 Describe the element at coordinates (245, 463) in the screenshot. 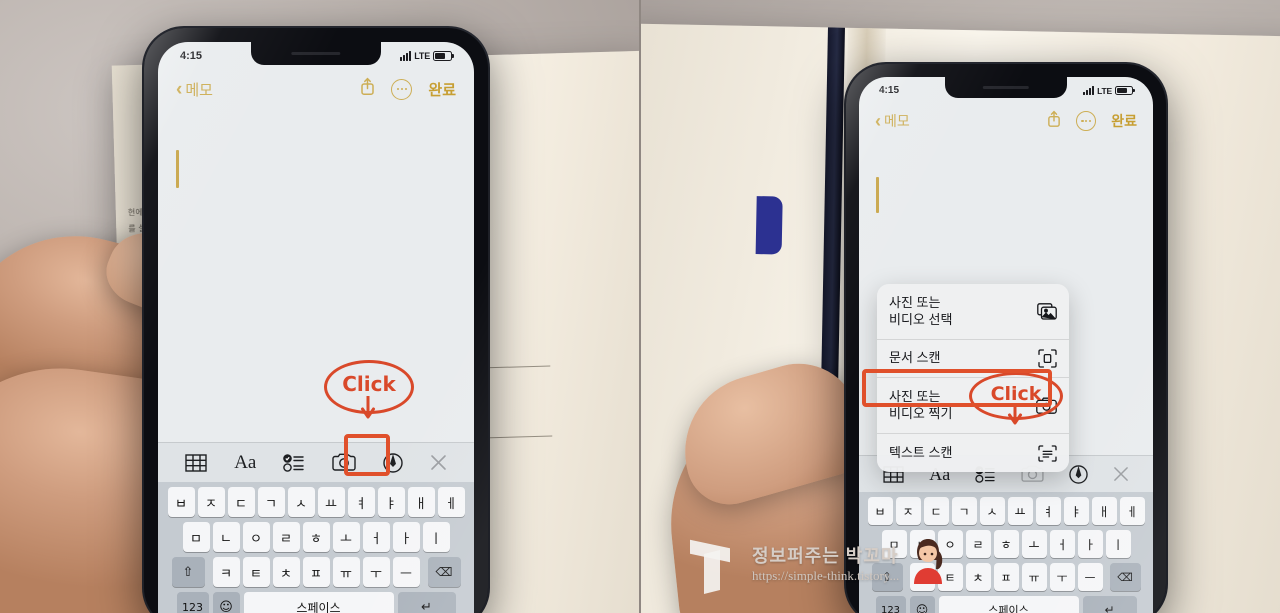

I see `text-format-icon: Aa` at that location.